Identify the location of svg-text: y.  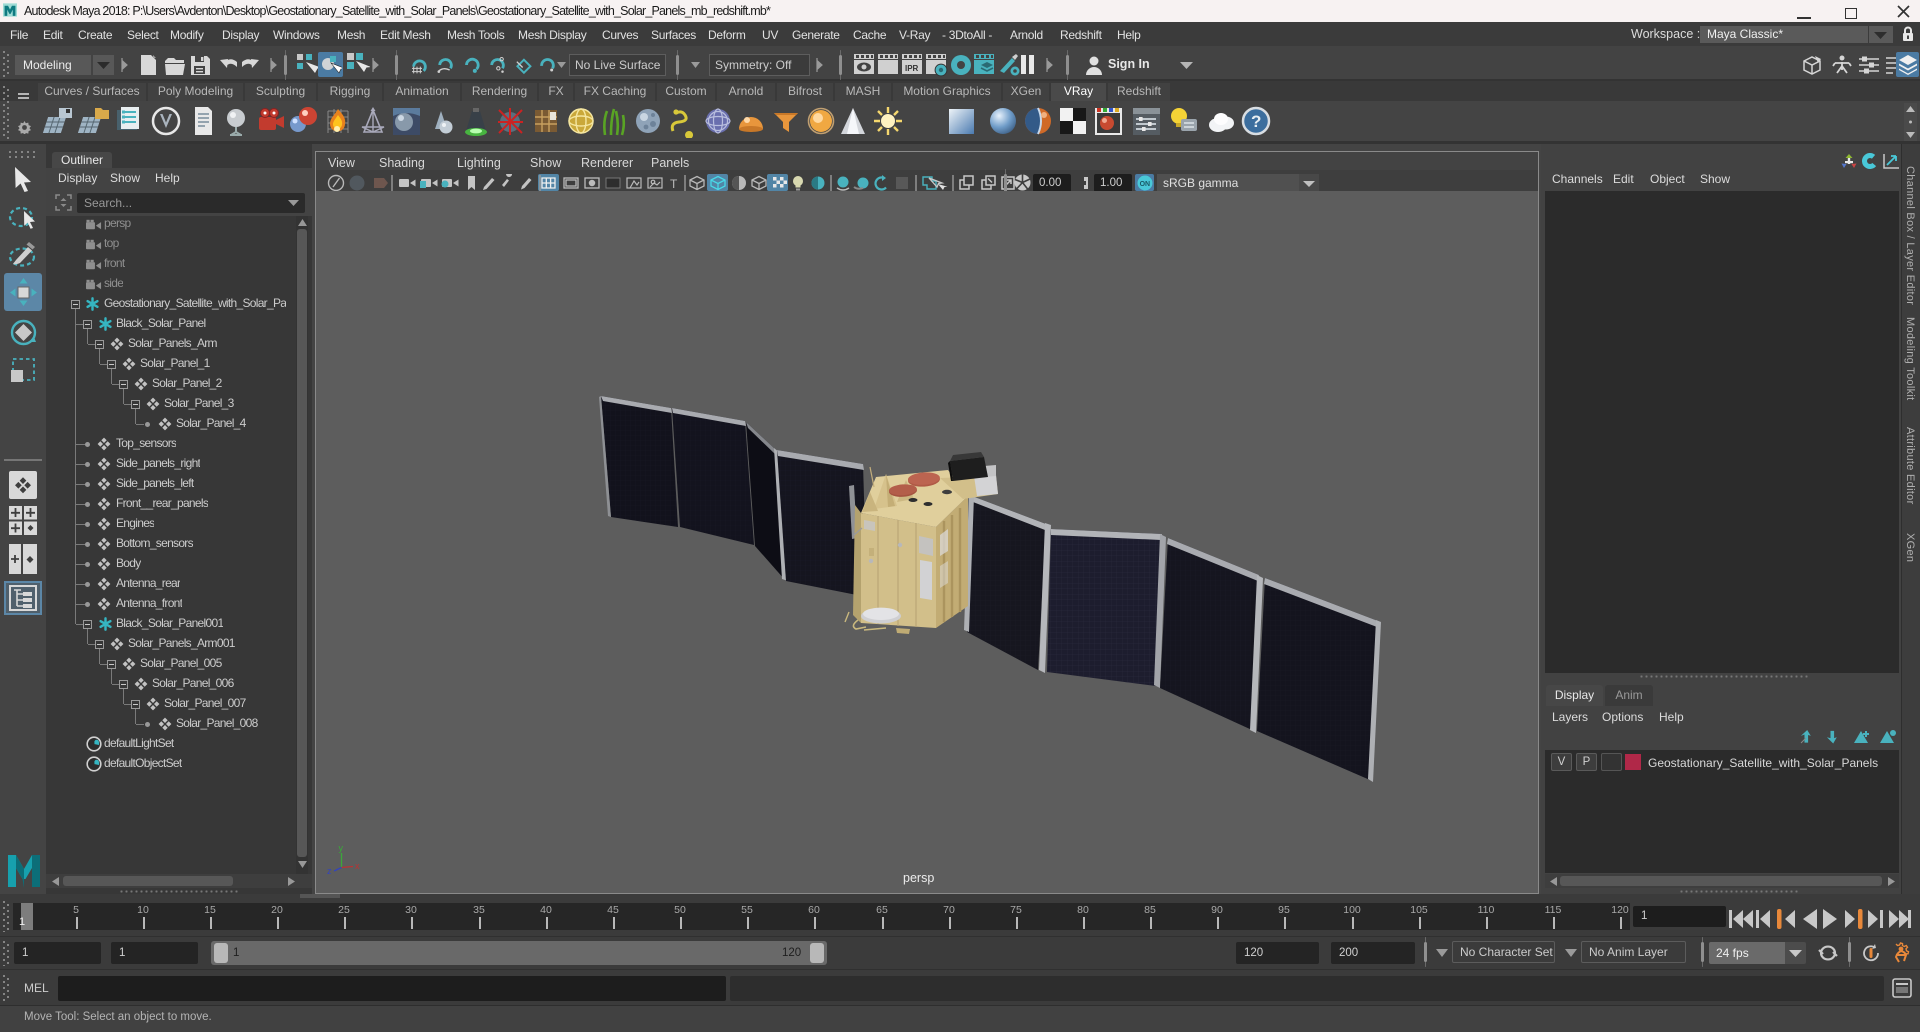
(341, 848).